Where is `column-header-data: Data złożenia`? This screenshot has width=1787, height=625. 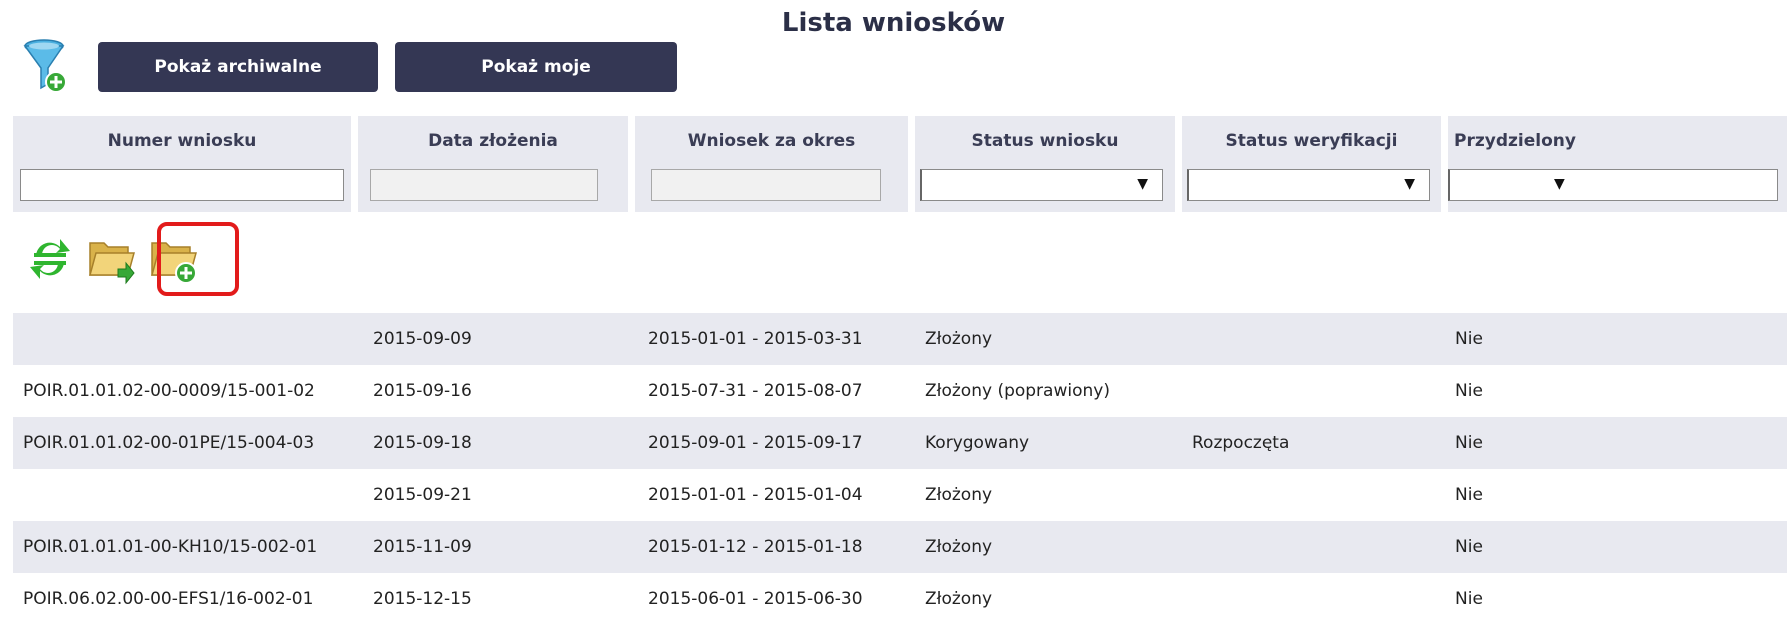
column-header-data: Data złożenia is located at coordinates (493, 164).